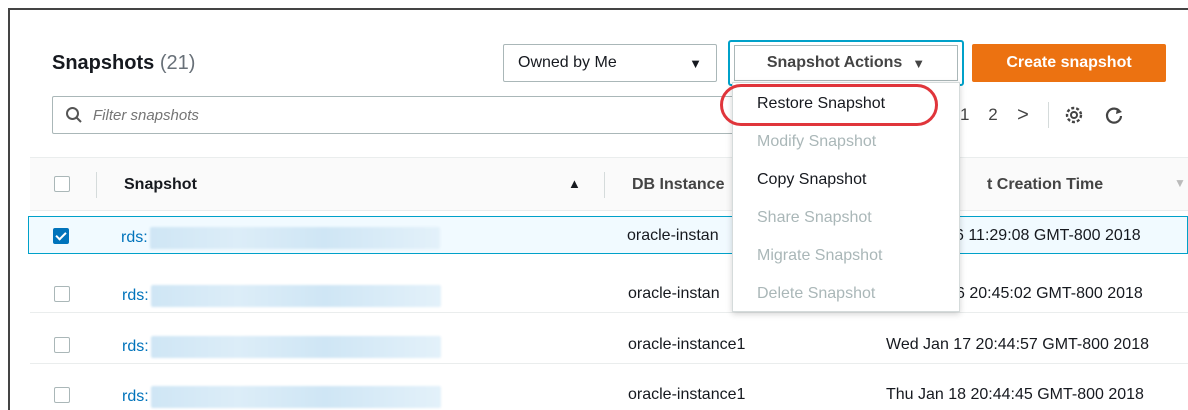 The image size is (1188, 410). I want to click on page-1-link: 1, so click(969, 115).